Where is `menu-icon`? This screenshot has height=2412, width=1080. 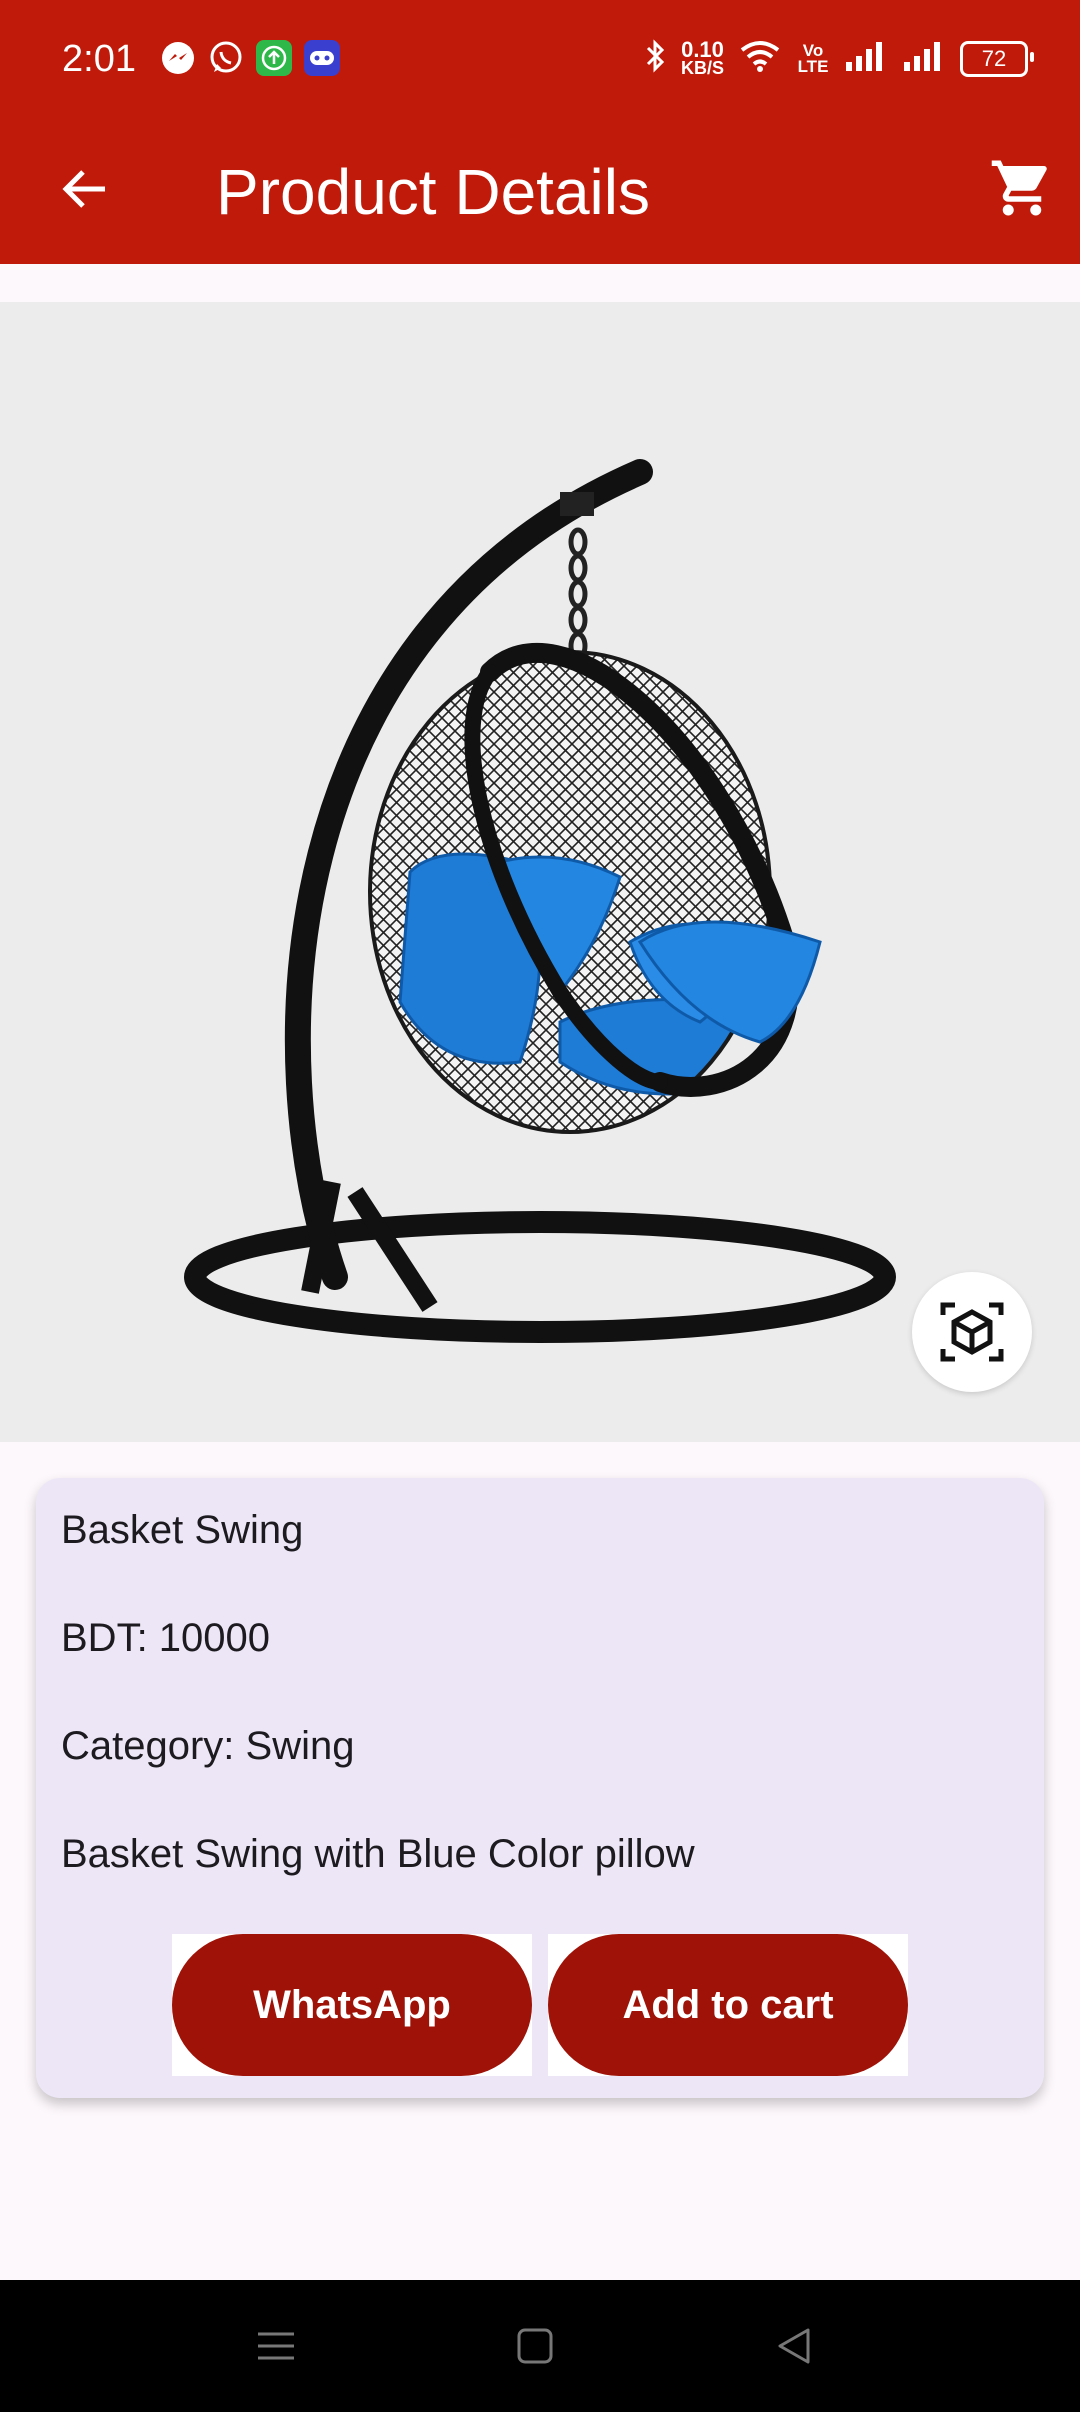
menu-icon is located at coordinates (276, 2346).